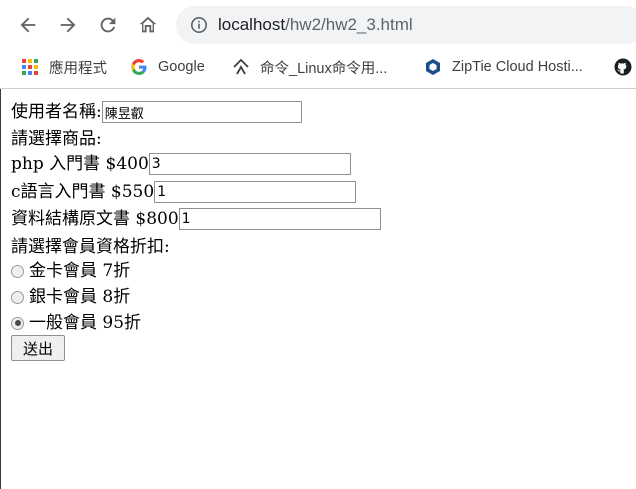 The height and width of the screenshot is (489, 636). I want to click on url-host: localhost, so click(252, 24).